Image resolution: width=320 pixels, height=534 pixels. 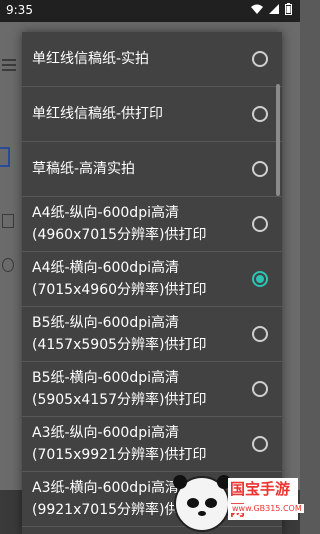 I want to click on background-checkbox-icon, so click(x=8, y=221).